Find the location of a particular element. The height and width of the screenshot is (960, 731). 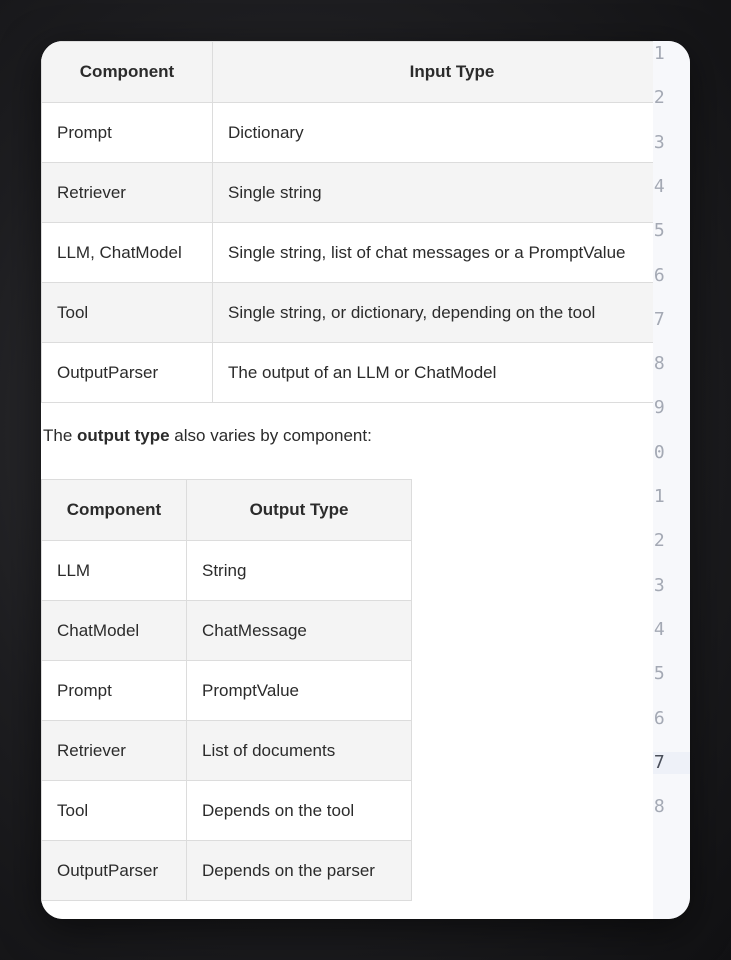

table-header-row: Component Output Type is located at coordinates (226, 510).